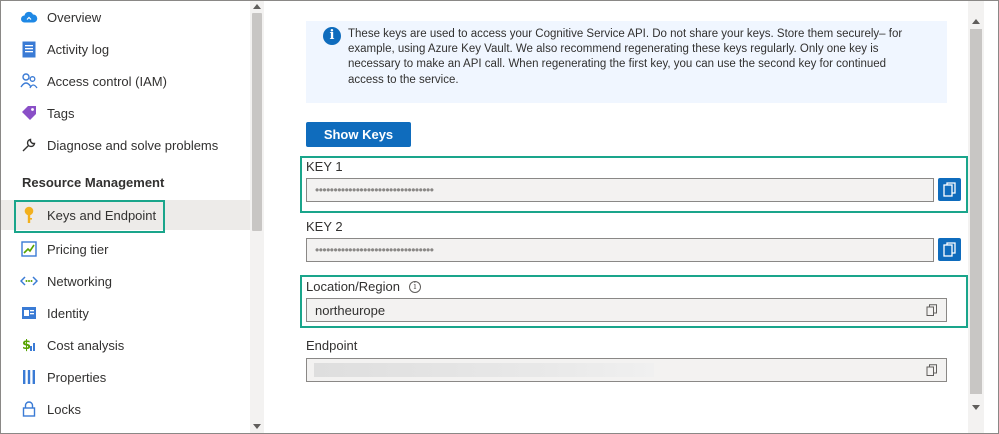 The width and height of the screenshot is (999, 434). What do you see at coordinates (324, 166) in the screenshot?
I see `key1-label: KEY 1` at bounding box center [324, 166].